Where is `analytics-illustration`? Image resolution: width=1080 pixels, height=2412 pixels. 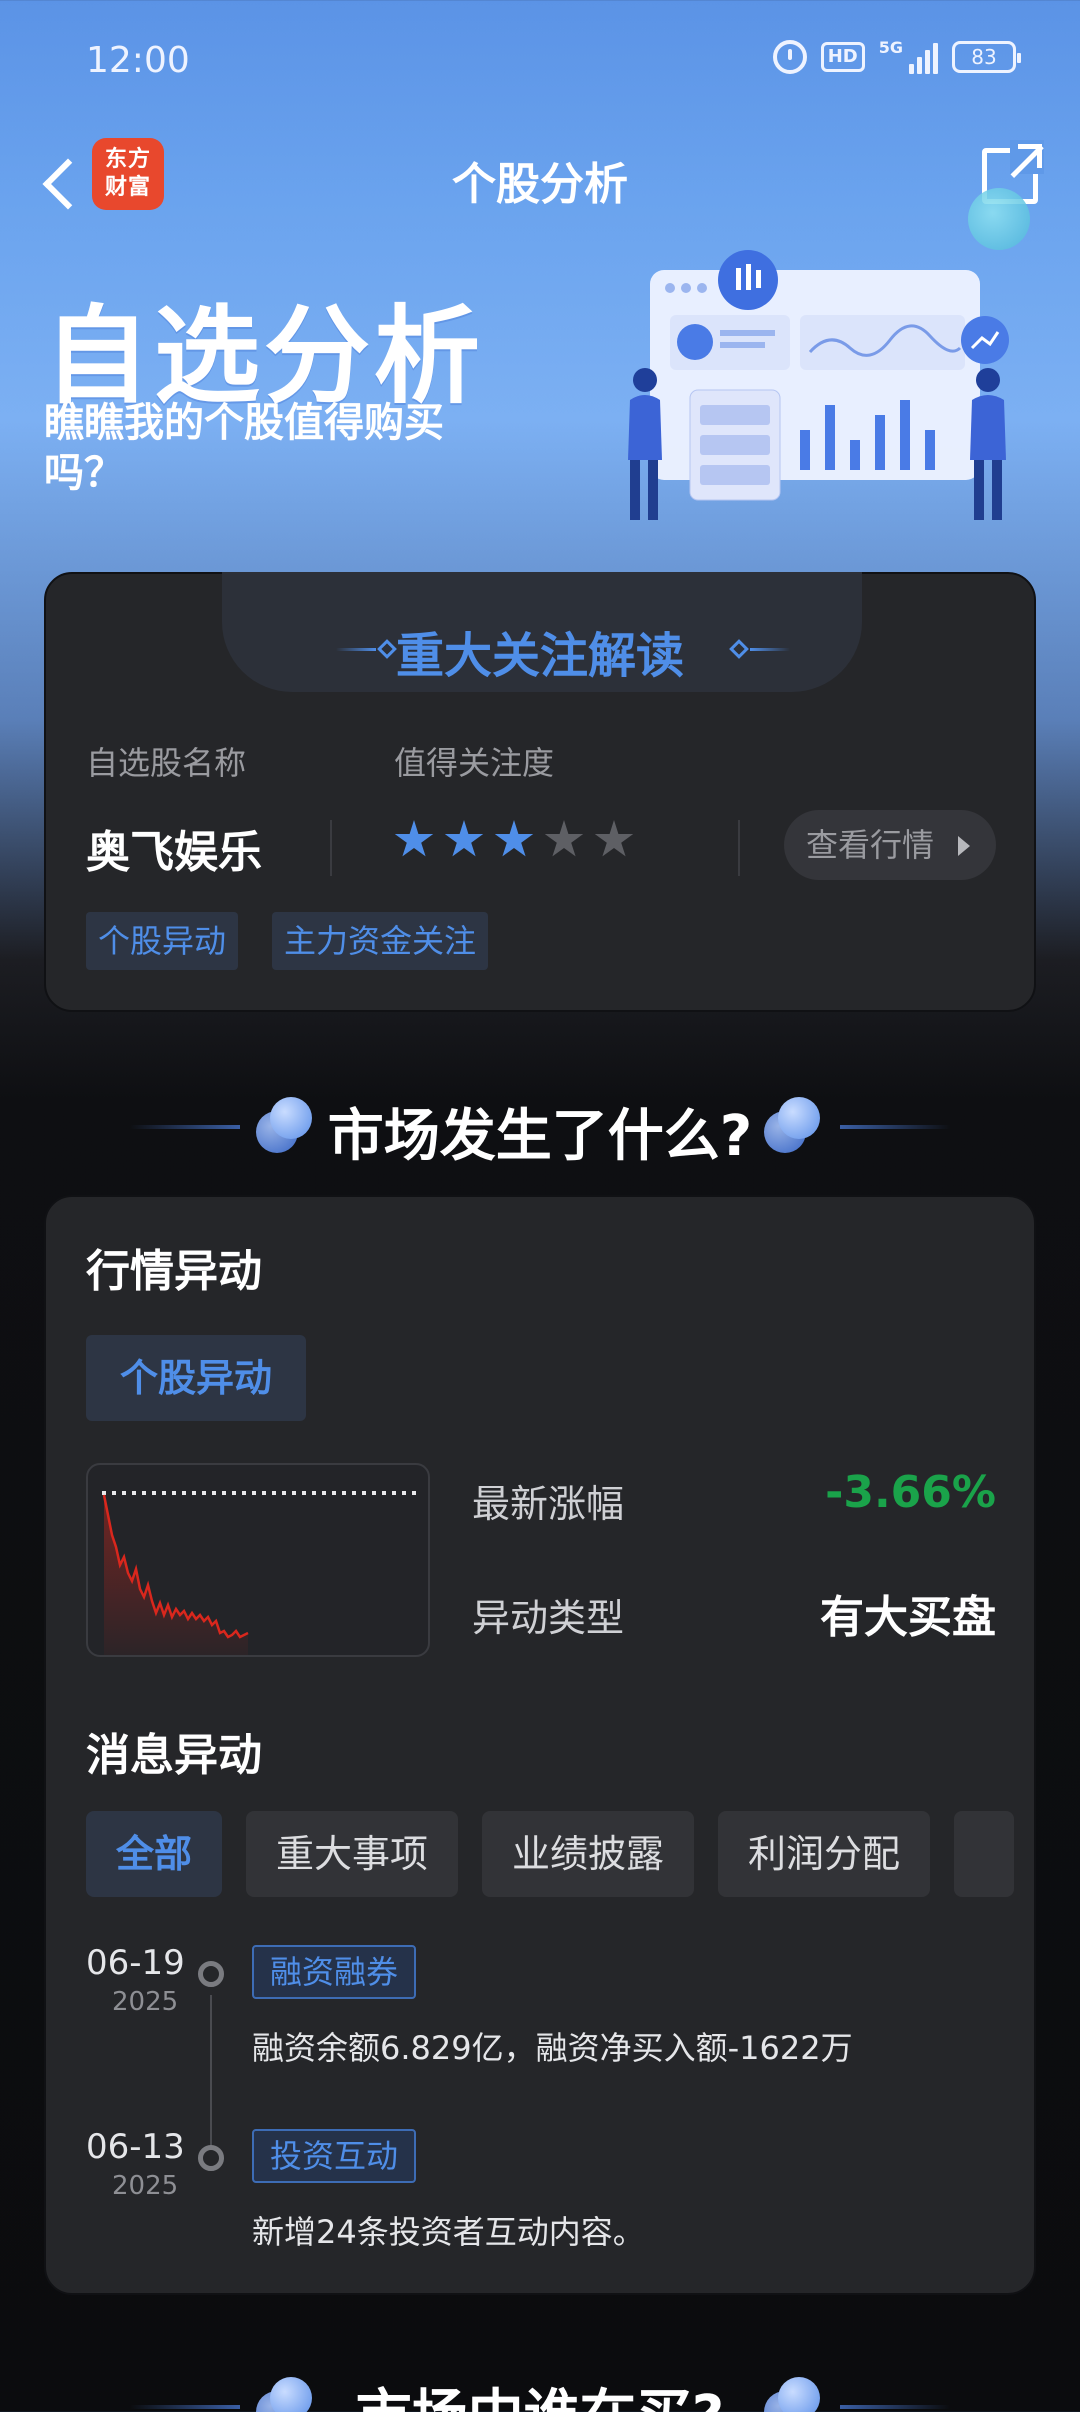
analytics-illustration is located at coordinates (818, 385).